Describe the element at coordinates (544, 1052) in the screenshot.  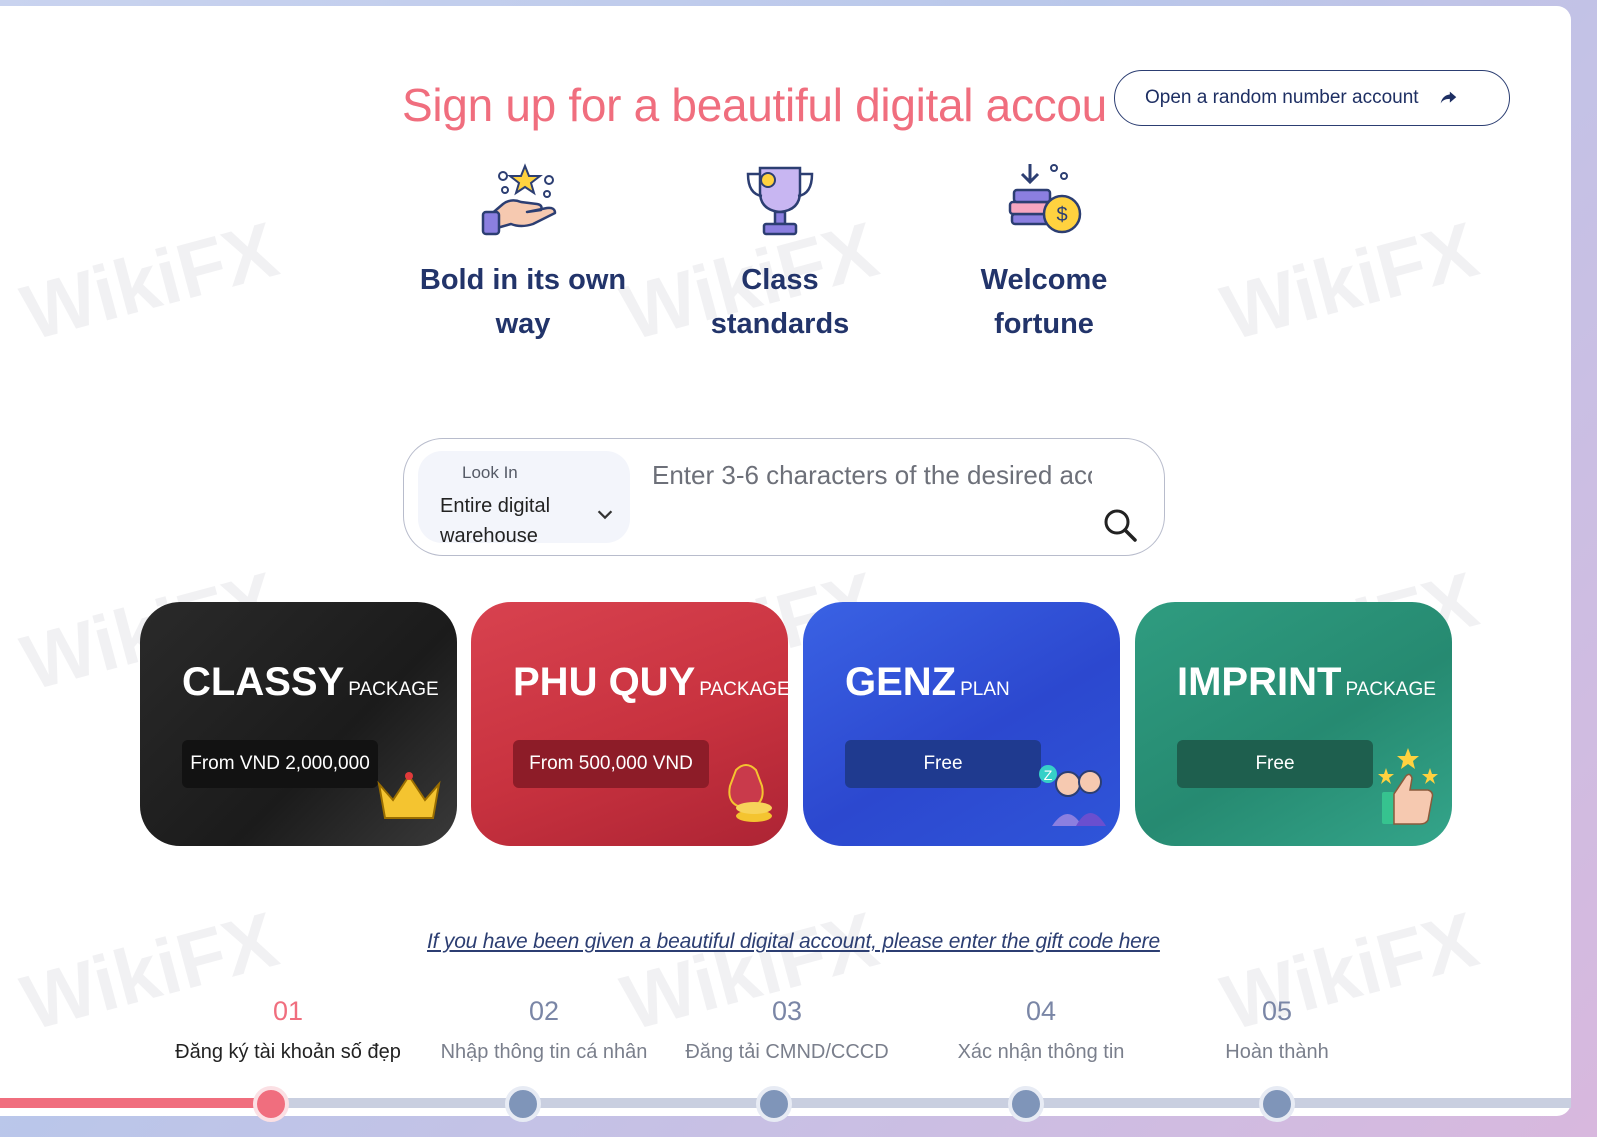
I see `step-label: Nhập thông tin cá nhân` at that location.